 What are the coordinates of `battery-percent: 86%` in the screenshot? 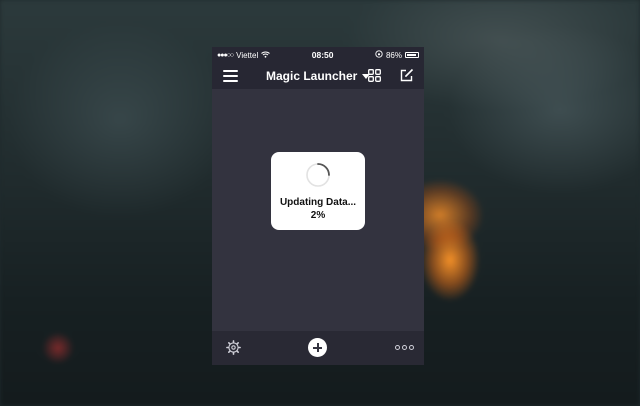 It's located at (393, 55).